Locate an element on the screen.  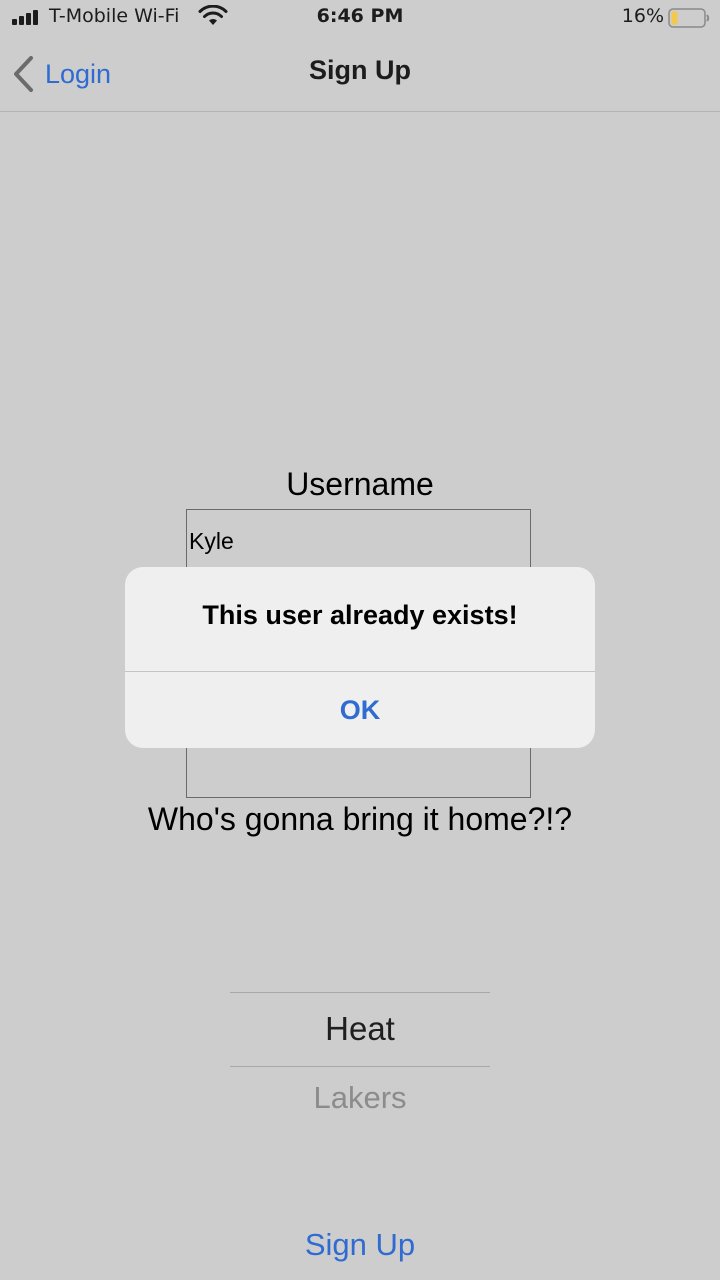
team-prompt: Who's gonna bring it home?!? is located at coordinates (360, 819).